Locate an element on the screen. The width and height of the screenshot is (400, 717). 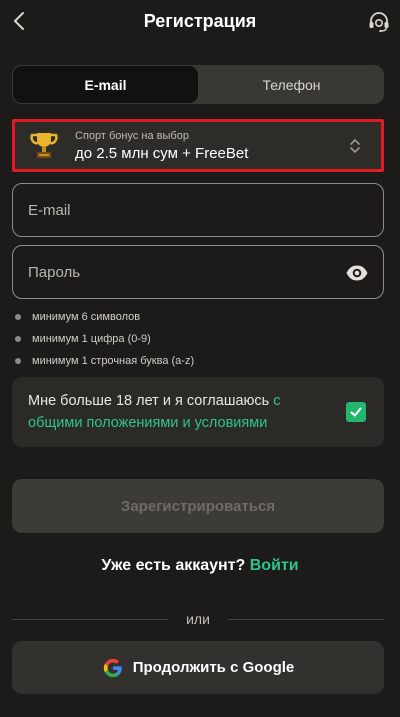
tab-phone: Телефон is located at coordinates (291, 84).